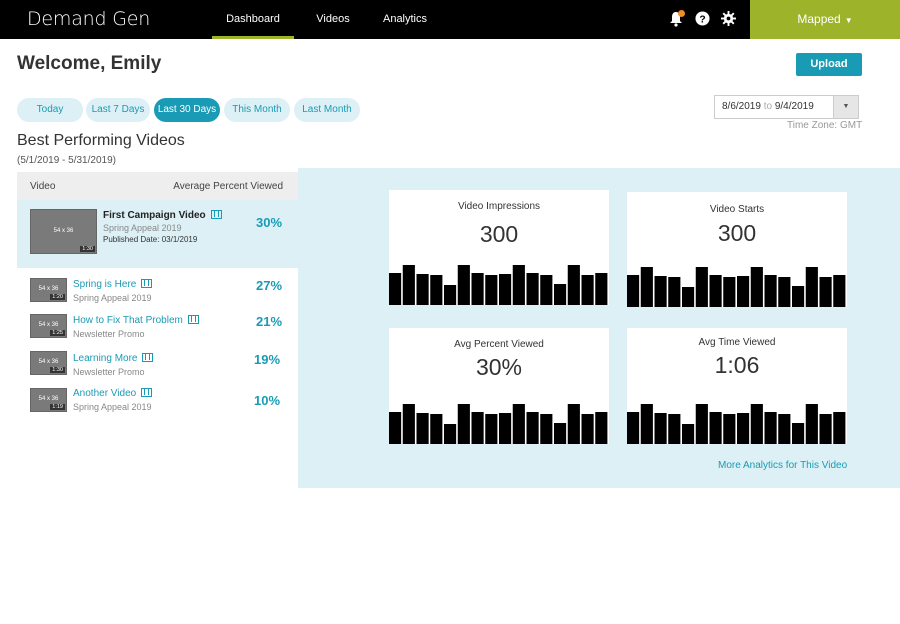 The image size is (900, 624). I want to click on date-separator: to, so click(768, 106).